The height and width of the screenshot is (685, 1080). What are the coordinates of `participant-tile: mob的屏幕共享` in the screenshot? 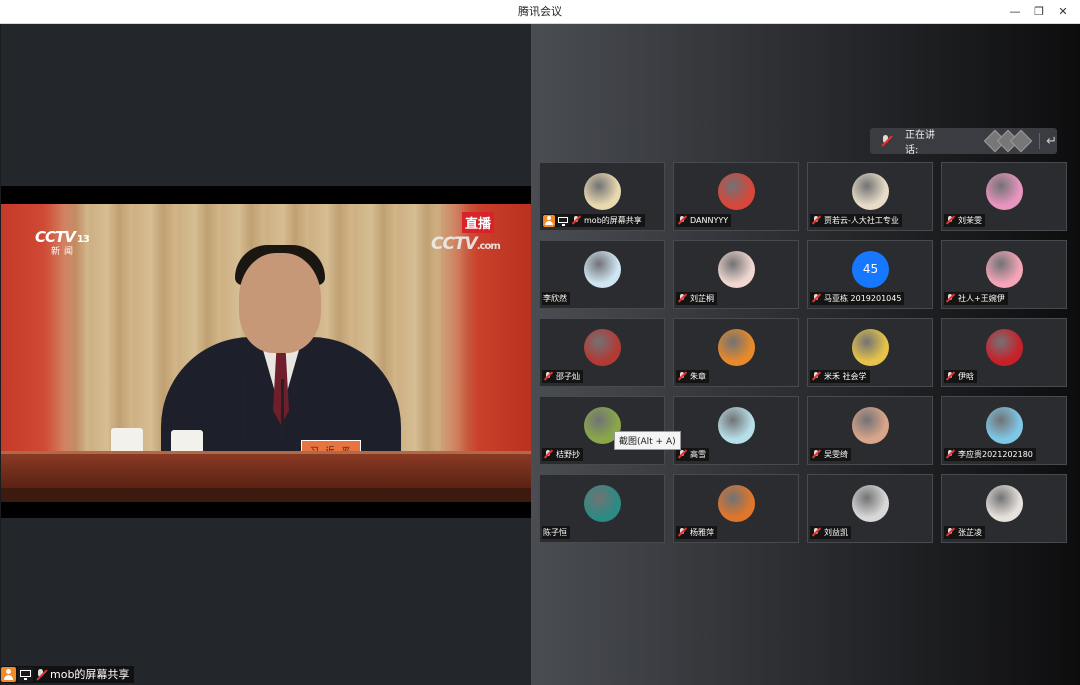 It's located at (602, 196).